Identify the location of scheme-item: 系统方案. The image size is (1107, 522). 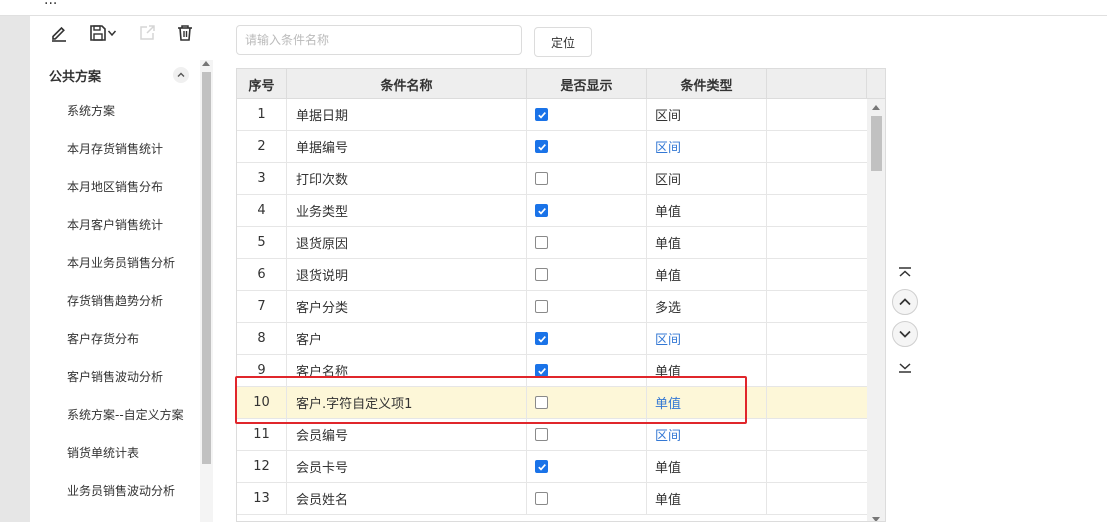
(137, 120).